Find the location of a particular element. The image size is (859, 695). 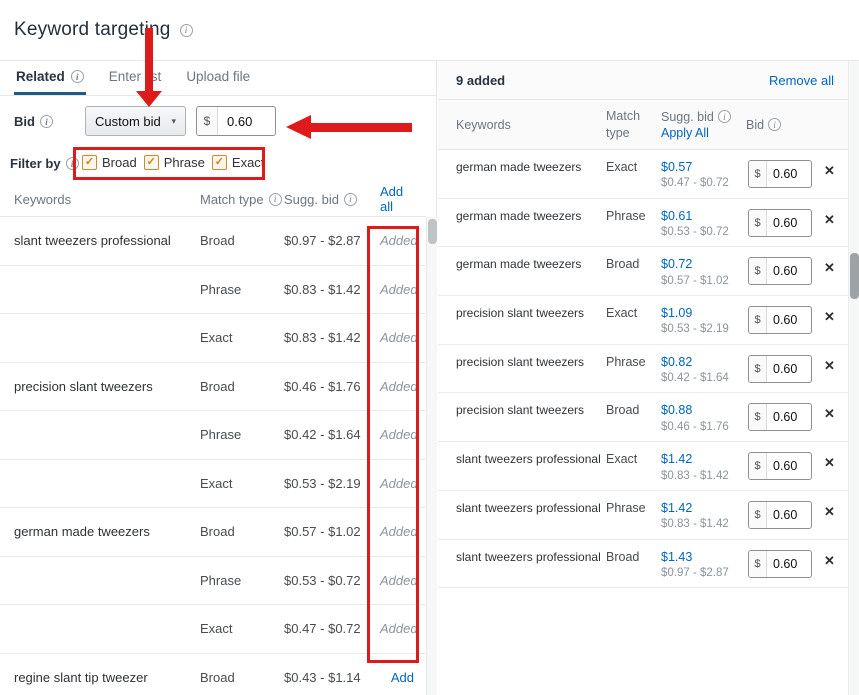

bid-type-dropdown: Custom bid ▾ is located at coordinates (135, 121).